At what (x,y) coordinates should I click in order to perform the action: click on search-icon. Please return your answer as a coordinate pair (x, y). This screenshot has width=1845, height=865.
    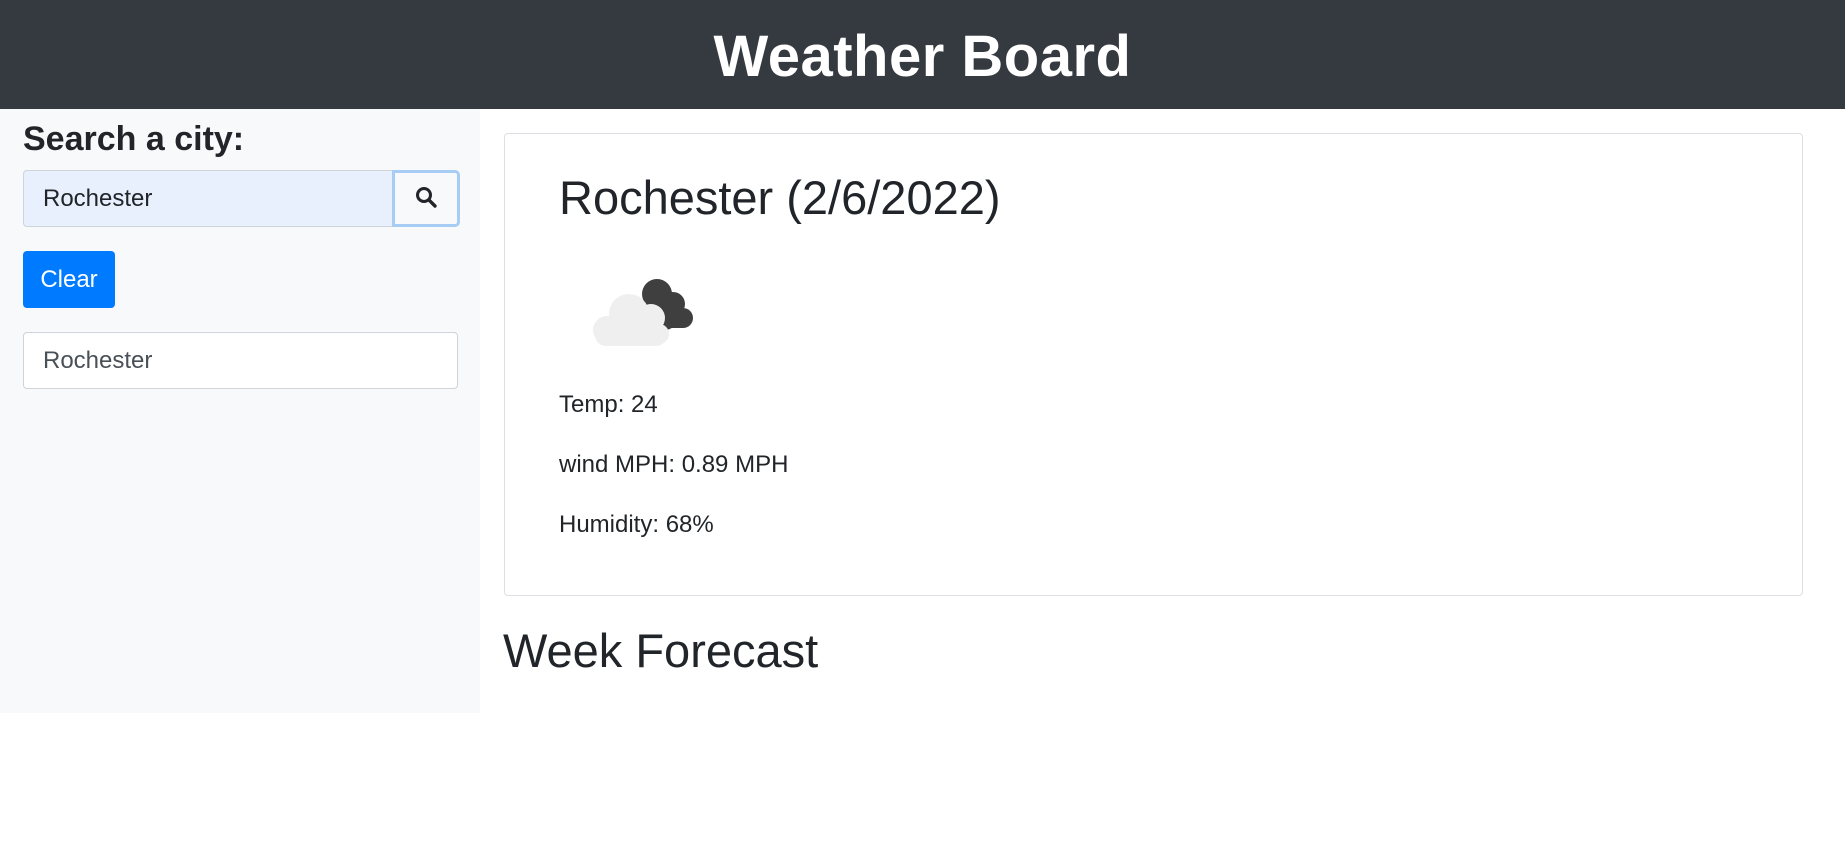
    Looking at the image, I should click on (426, 198).